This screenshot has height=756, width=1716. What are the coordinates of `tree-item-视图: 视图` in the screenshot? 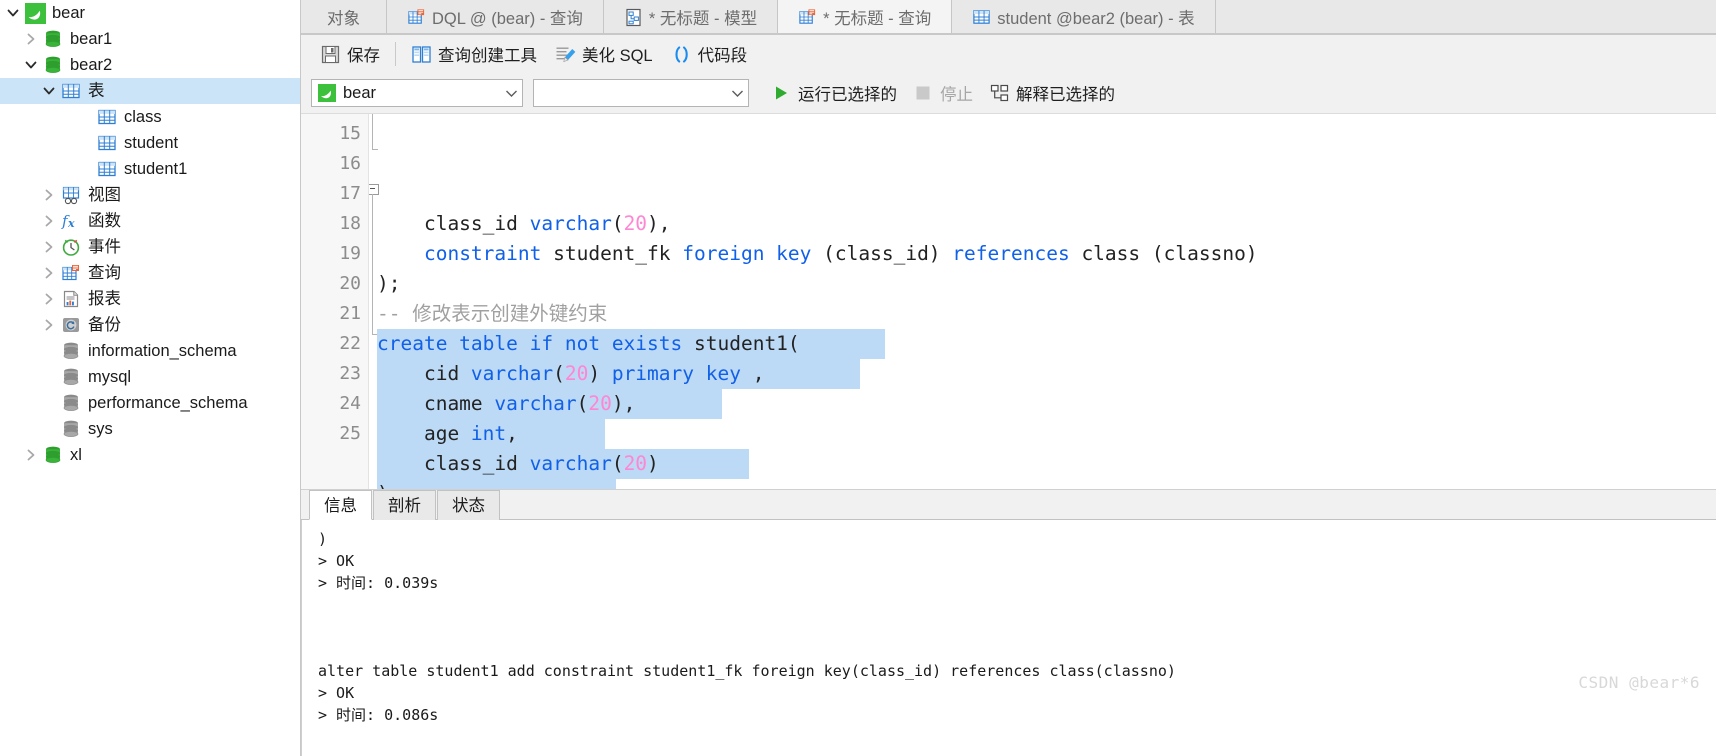 It's located at (150, 195).